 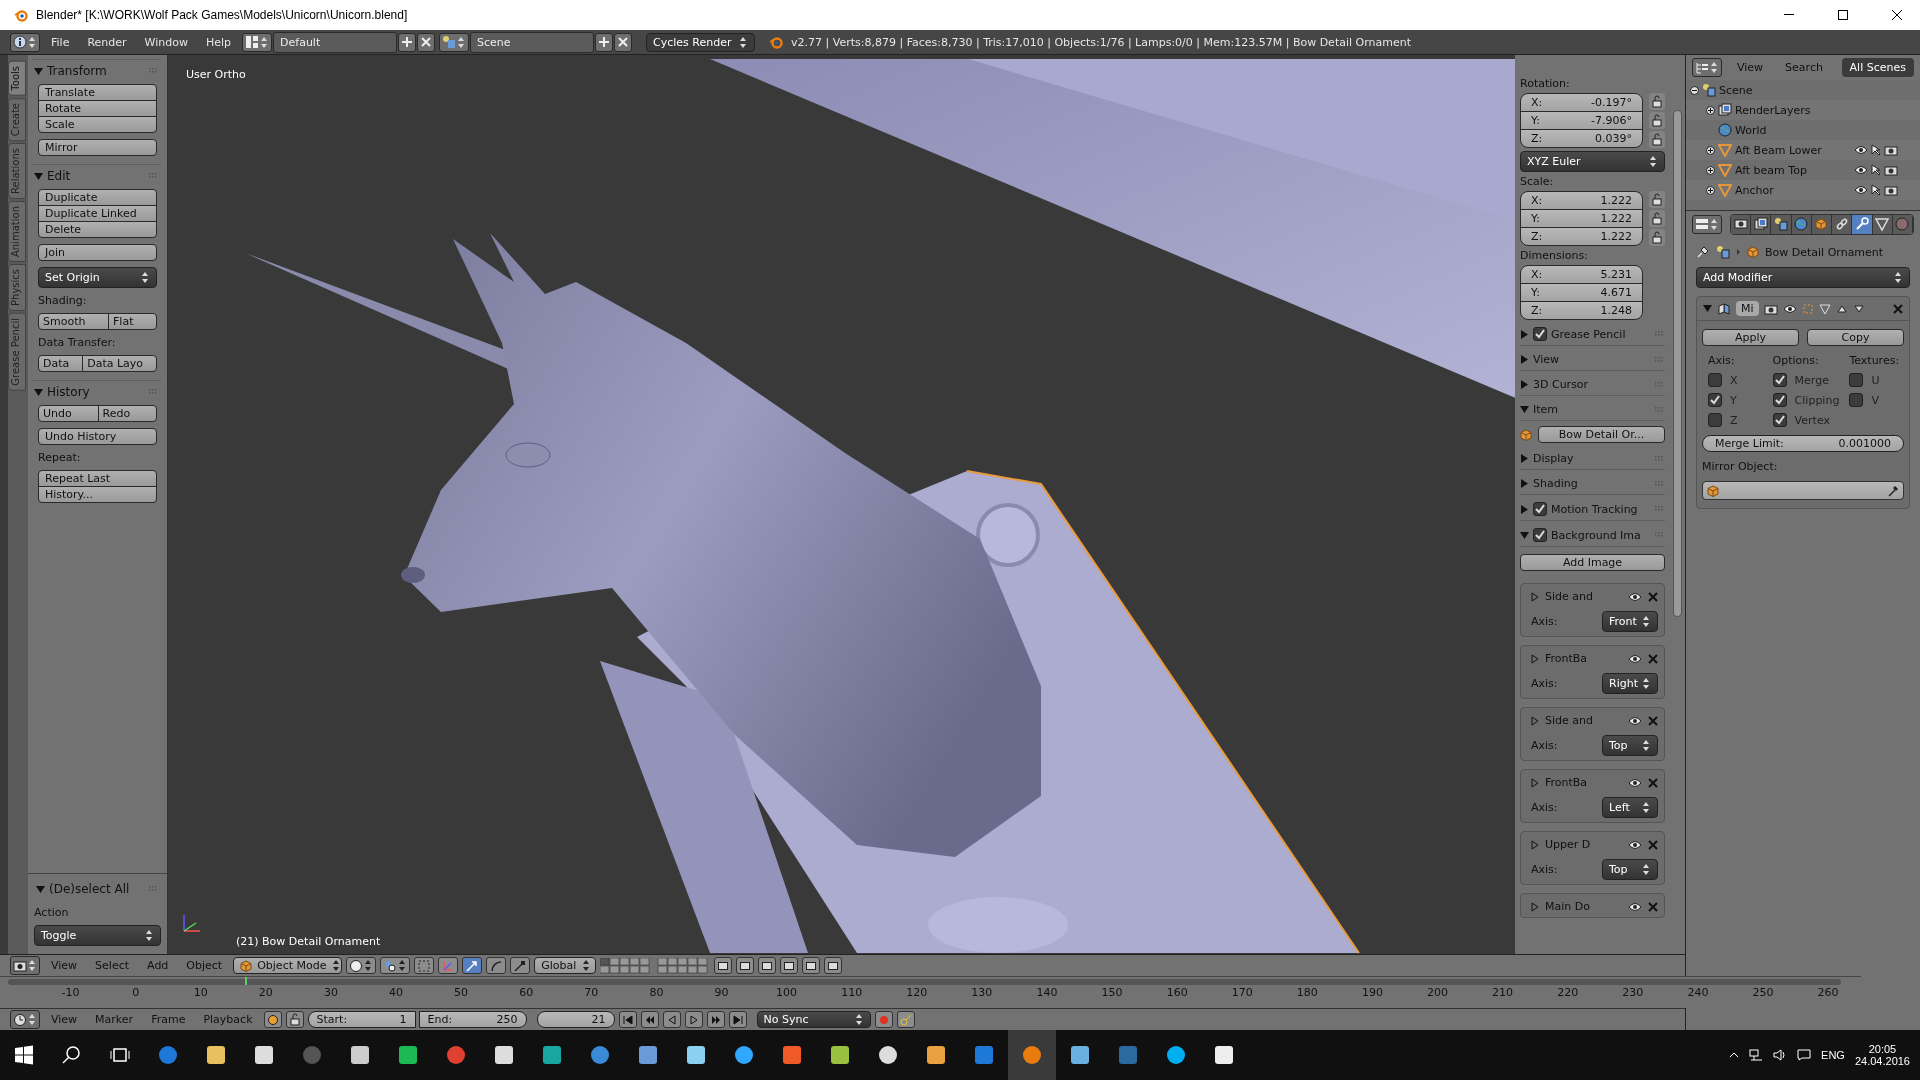 What do you see at coordinates (1601, 509) in the screenshot?
I see `panel-title: Motion Tracking` at bounding box center [1601, 509].